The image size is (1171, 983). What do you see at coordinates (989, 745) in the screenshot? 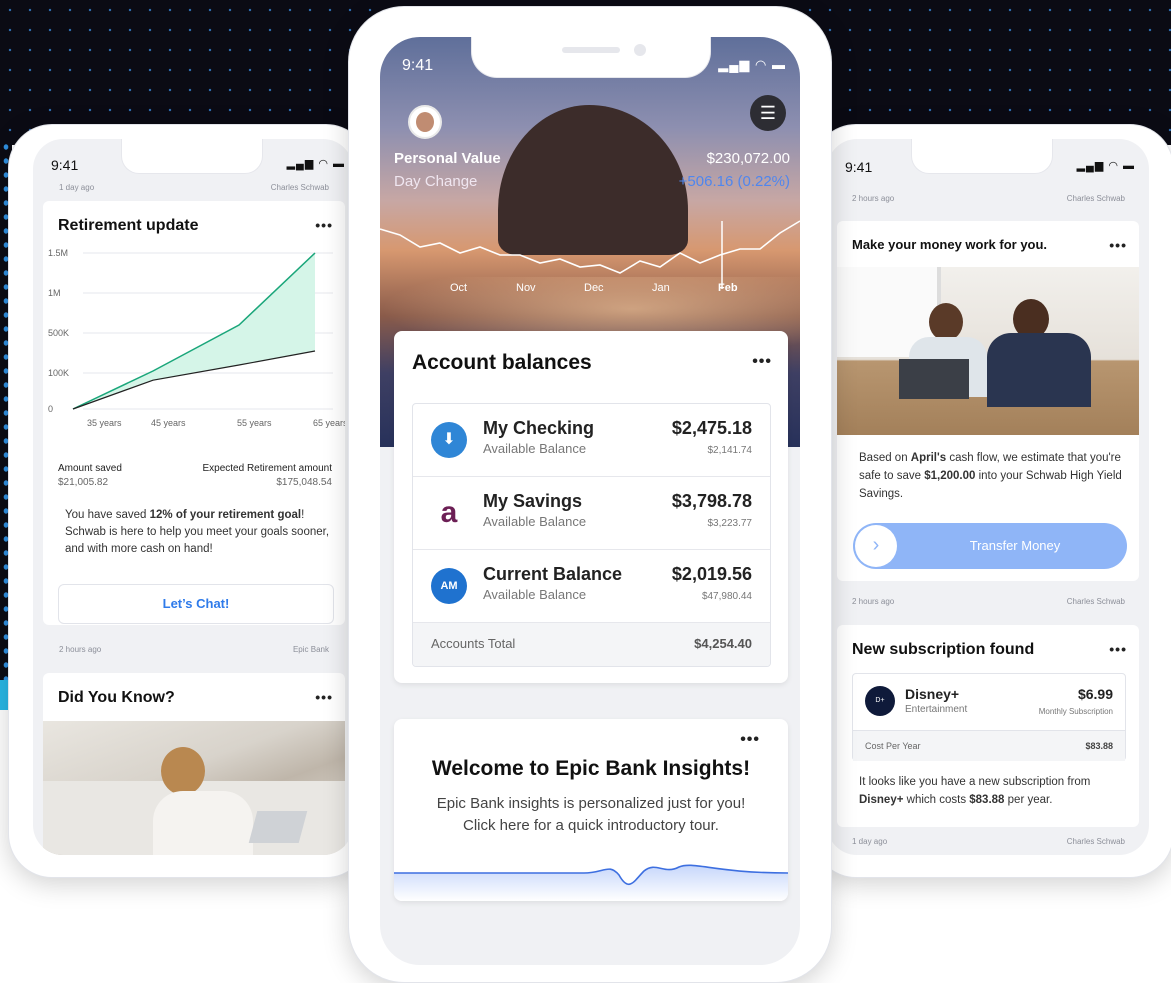
I see `cost-per-year-row: Cost Per Year $83.88` at bounding box center [989, 745].